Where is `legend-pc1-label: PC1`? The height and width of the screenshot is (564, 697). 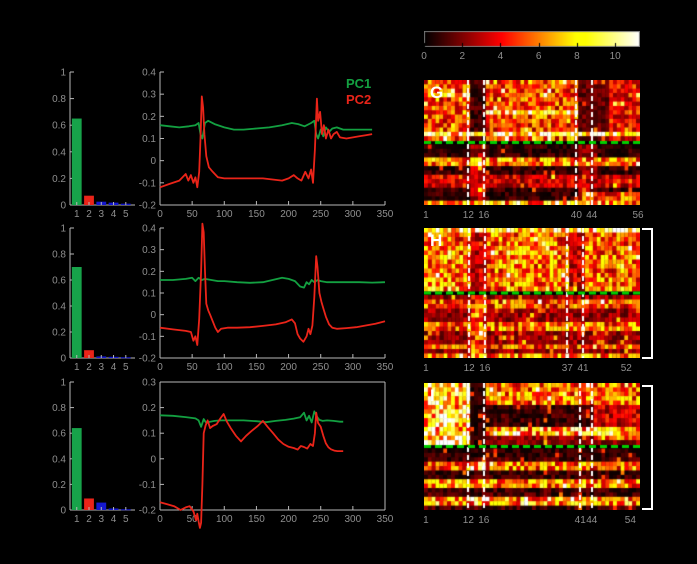 legend-pc1-label: PC1 is located at coordinates (359, 83).